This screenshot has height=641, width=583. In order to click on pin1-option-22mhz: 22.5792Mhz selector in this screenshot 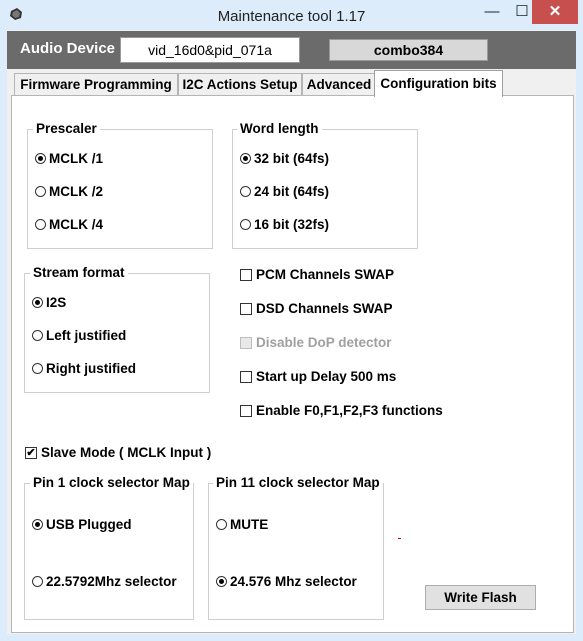, I will do `click(104, 581)`.